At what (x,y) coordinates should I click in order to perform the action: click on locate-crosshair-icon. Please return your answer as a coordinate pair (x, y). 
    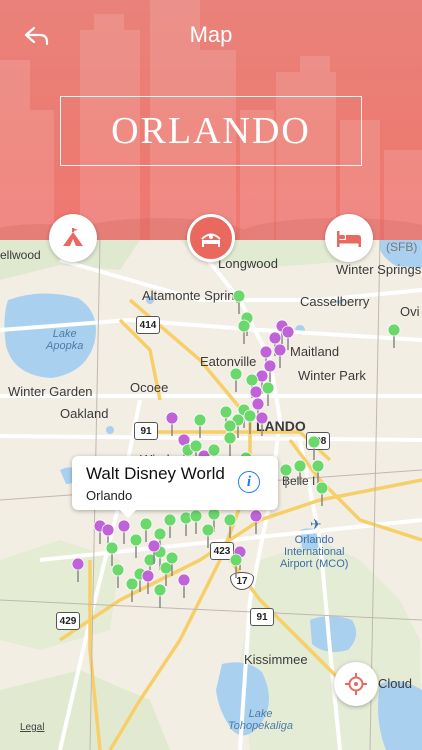
    Looking at the image, I should click on (356, 684).